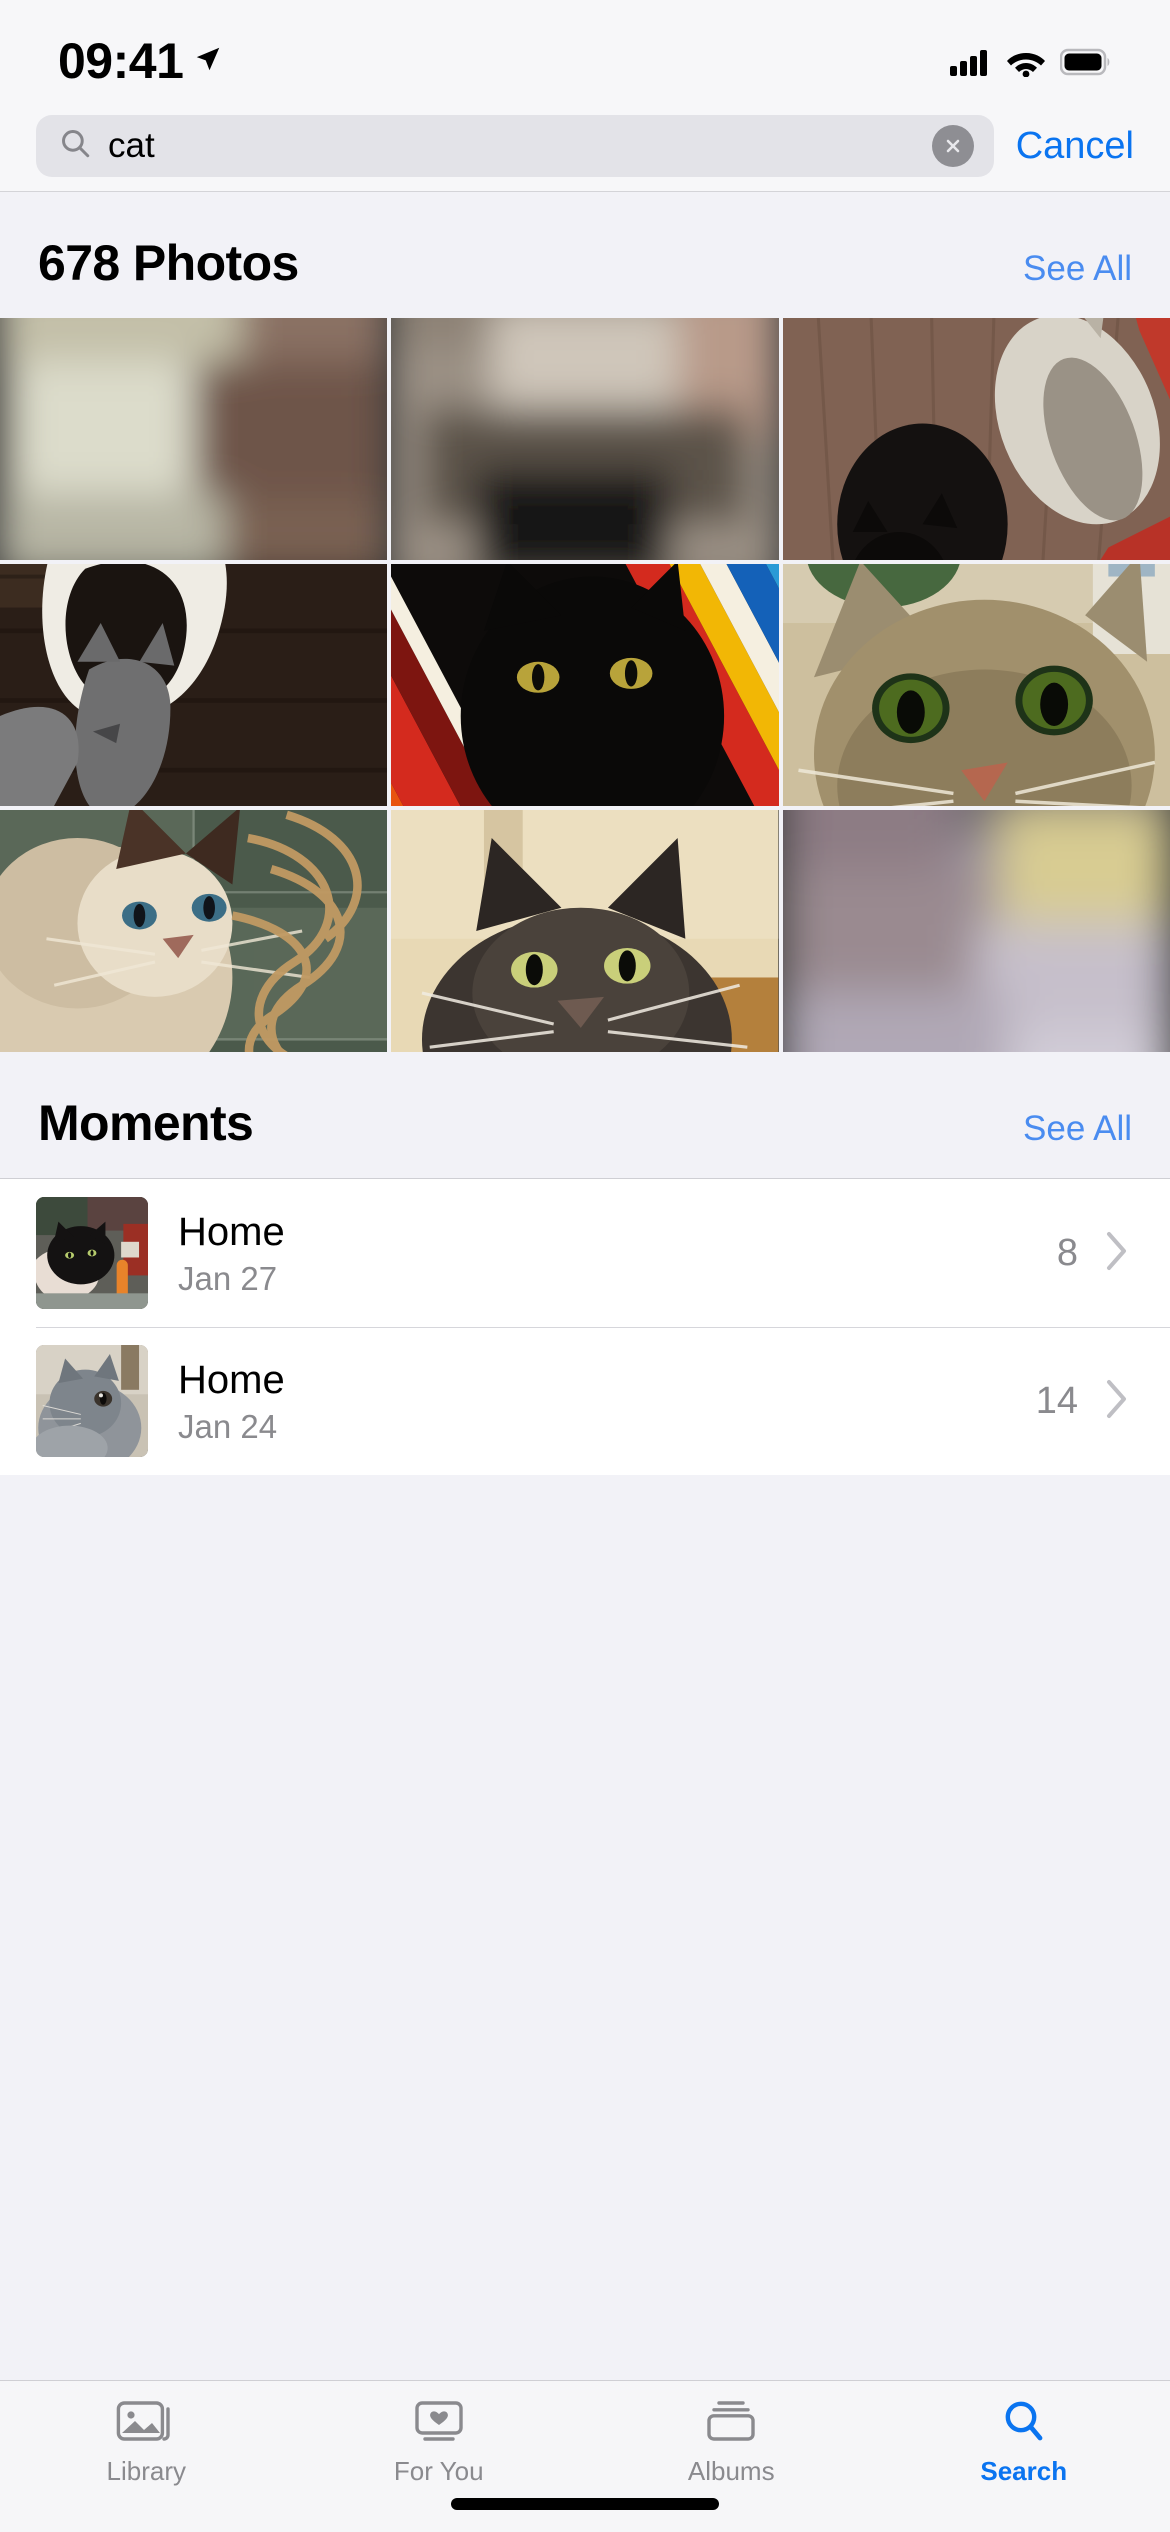 This screenshot has height=2532, width=1170. I want to click on tab-for-you-label: For You, so click(438, 2471).